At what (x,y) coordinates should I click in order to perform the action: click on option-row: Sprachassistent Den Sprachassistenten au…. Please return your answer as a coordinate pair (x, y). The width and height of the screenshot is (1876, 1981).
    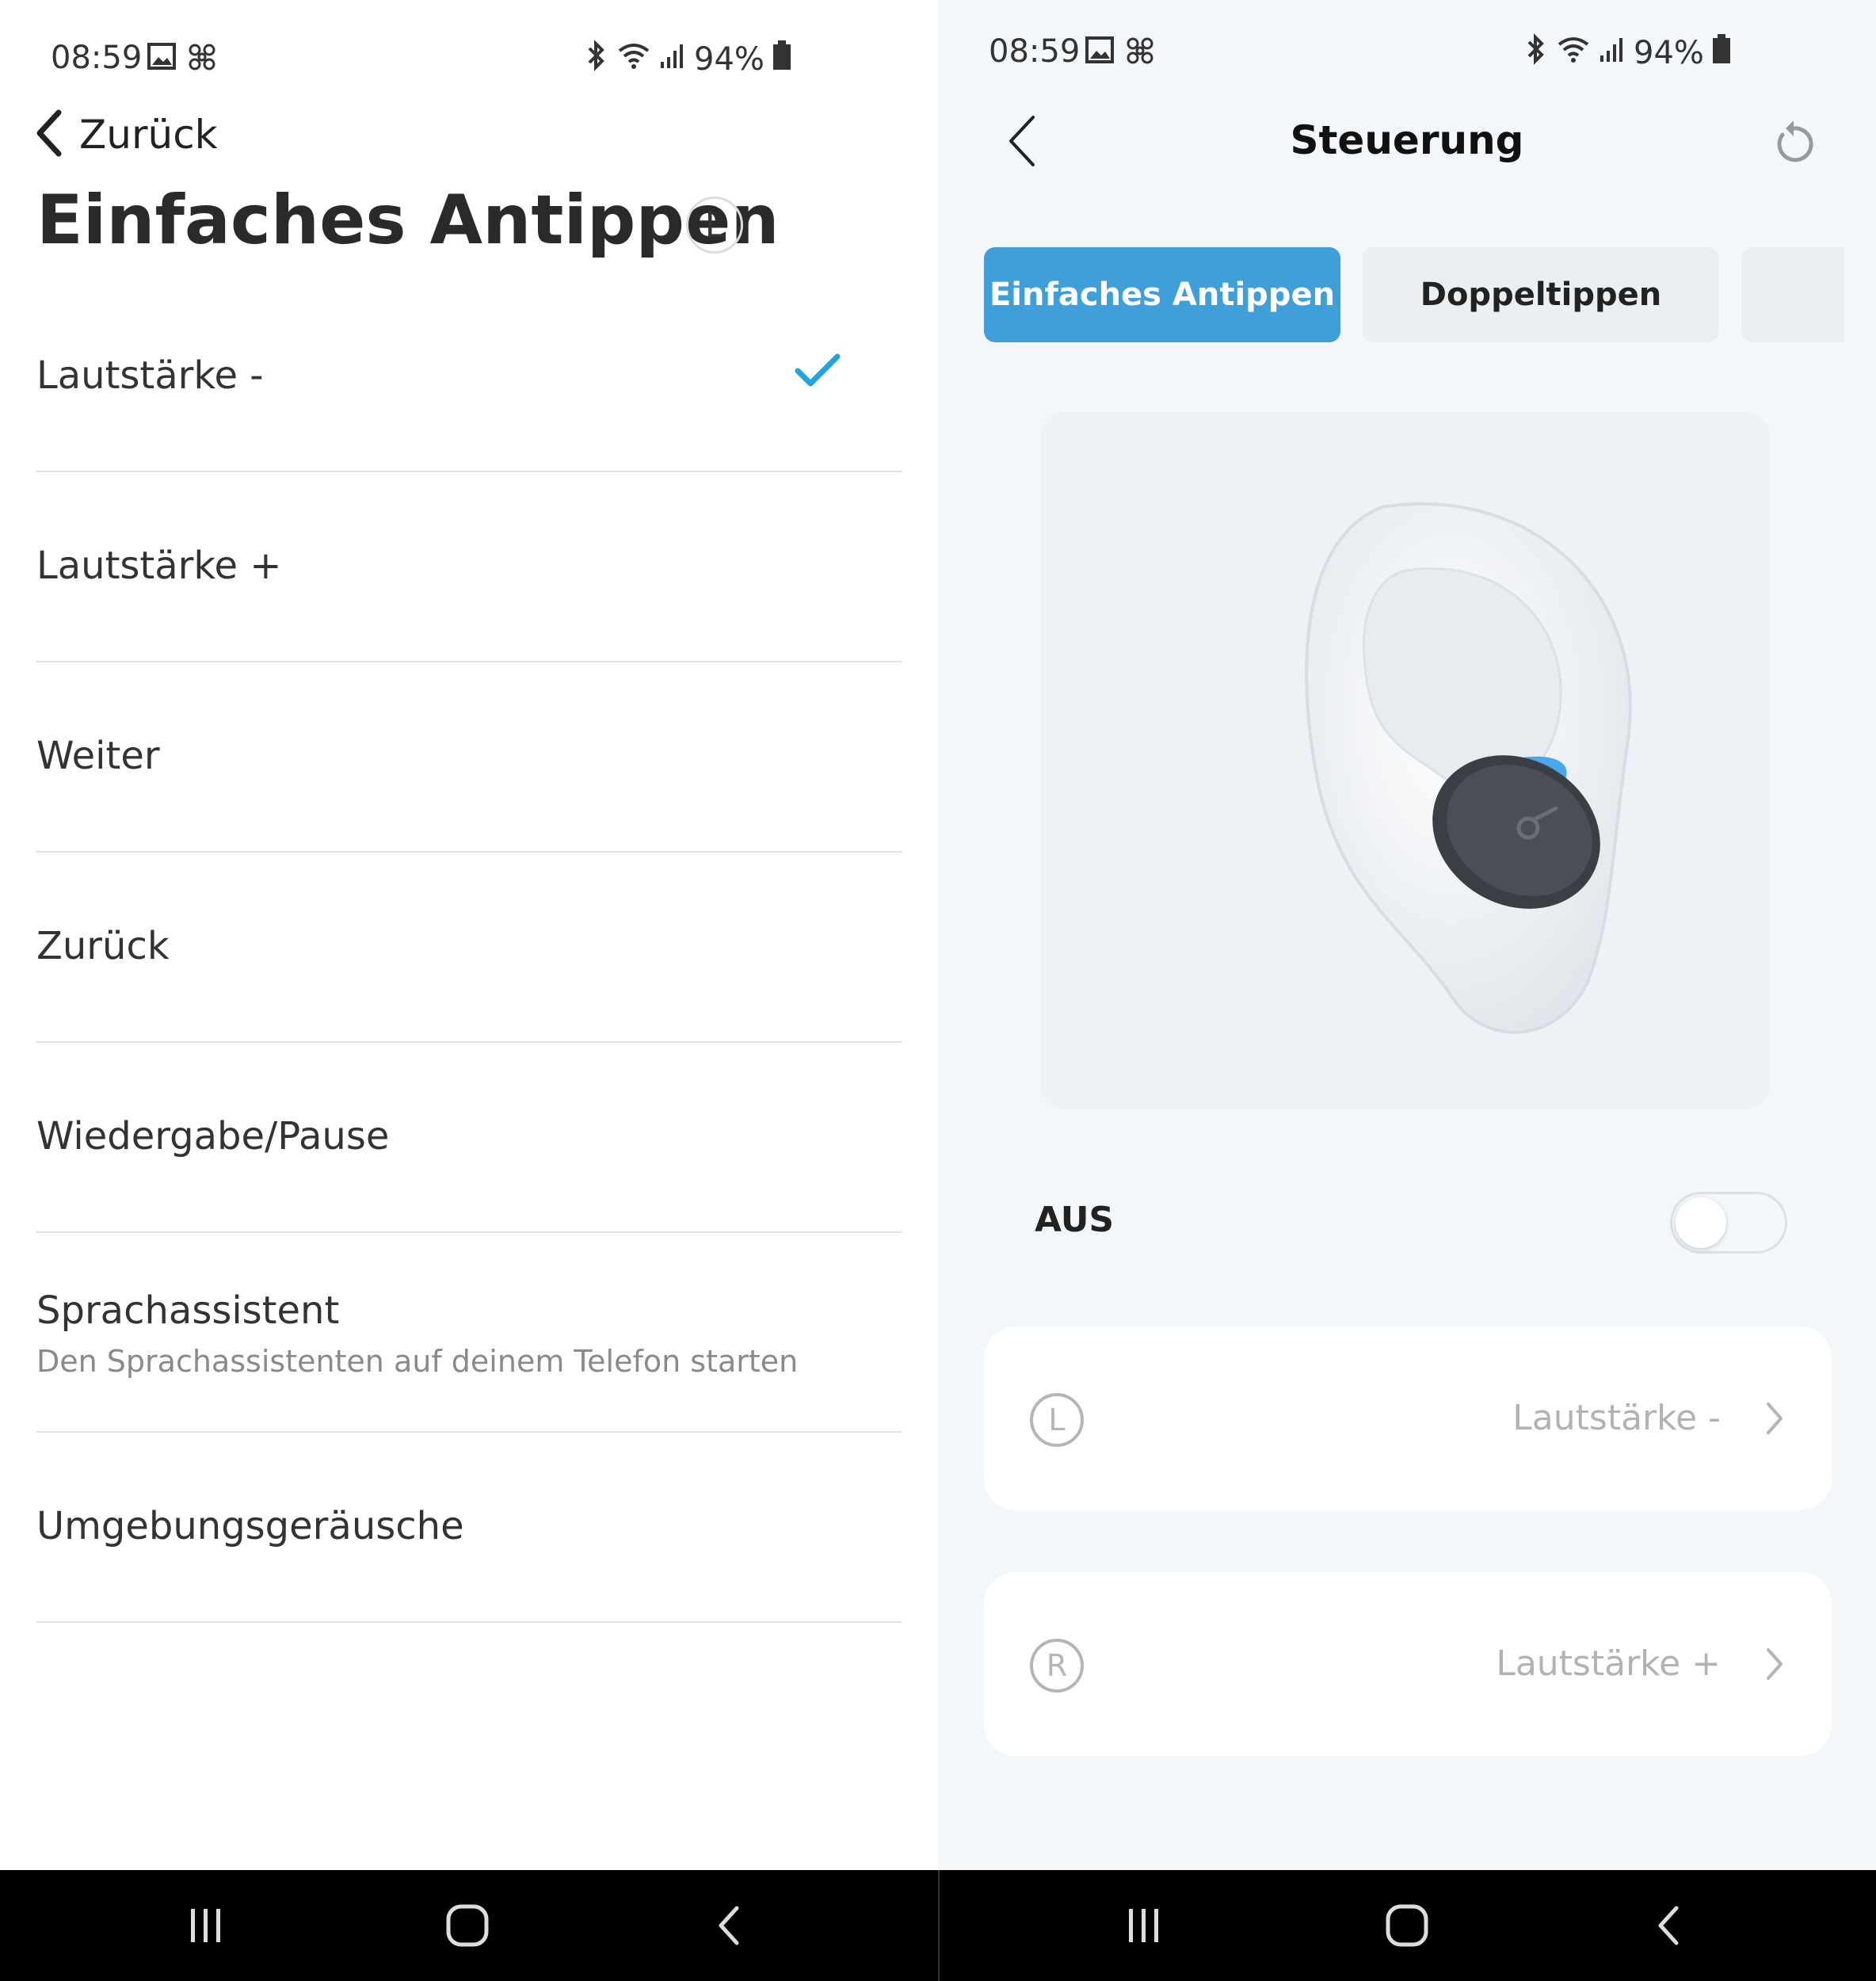
    Looking at the image, I should click on (469, 1332).